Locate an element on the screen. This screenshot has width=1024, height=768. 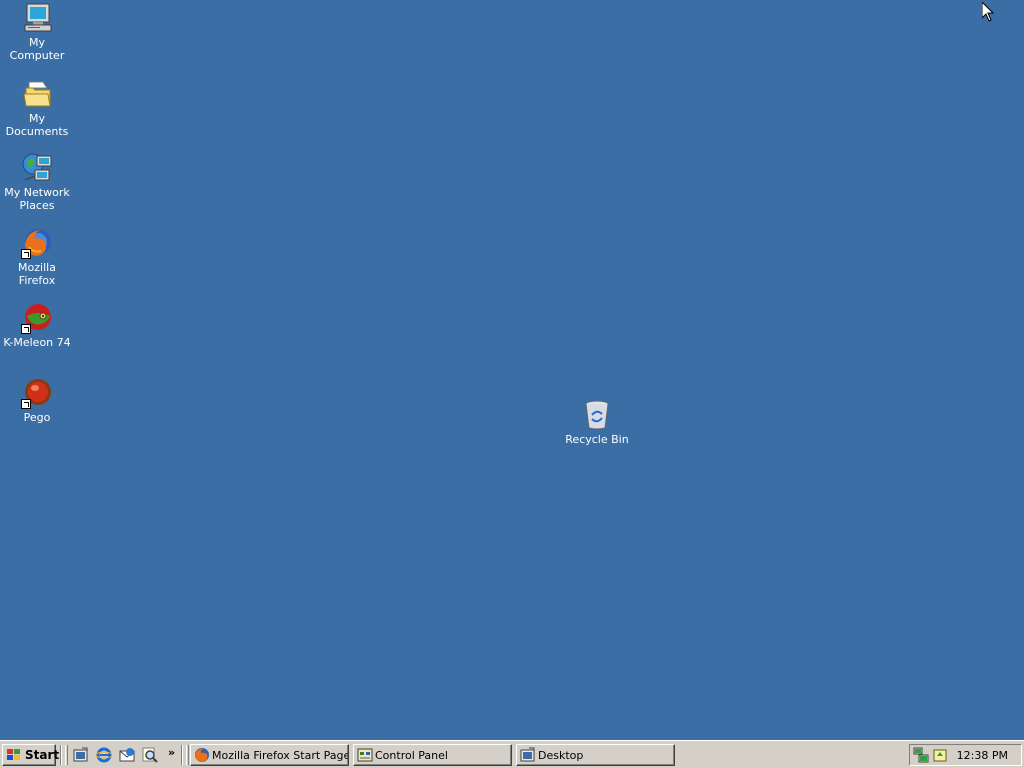
quick-launch-grip is located at coordinates (66, 755).